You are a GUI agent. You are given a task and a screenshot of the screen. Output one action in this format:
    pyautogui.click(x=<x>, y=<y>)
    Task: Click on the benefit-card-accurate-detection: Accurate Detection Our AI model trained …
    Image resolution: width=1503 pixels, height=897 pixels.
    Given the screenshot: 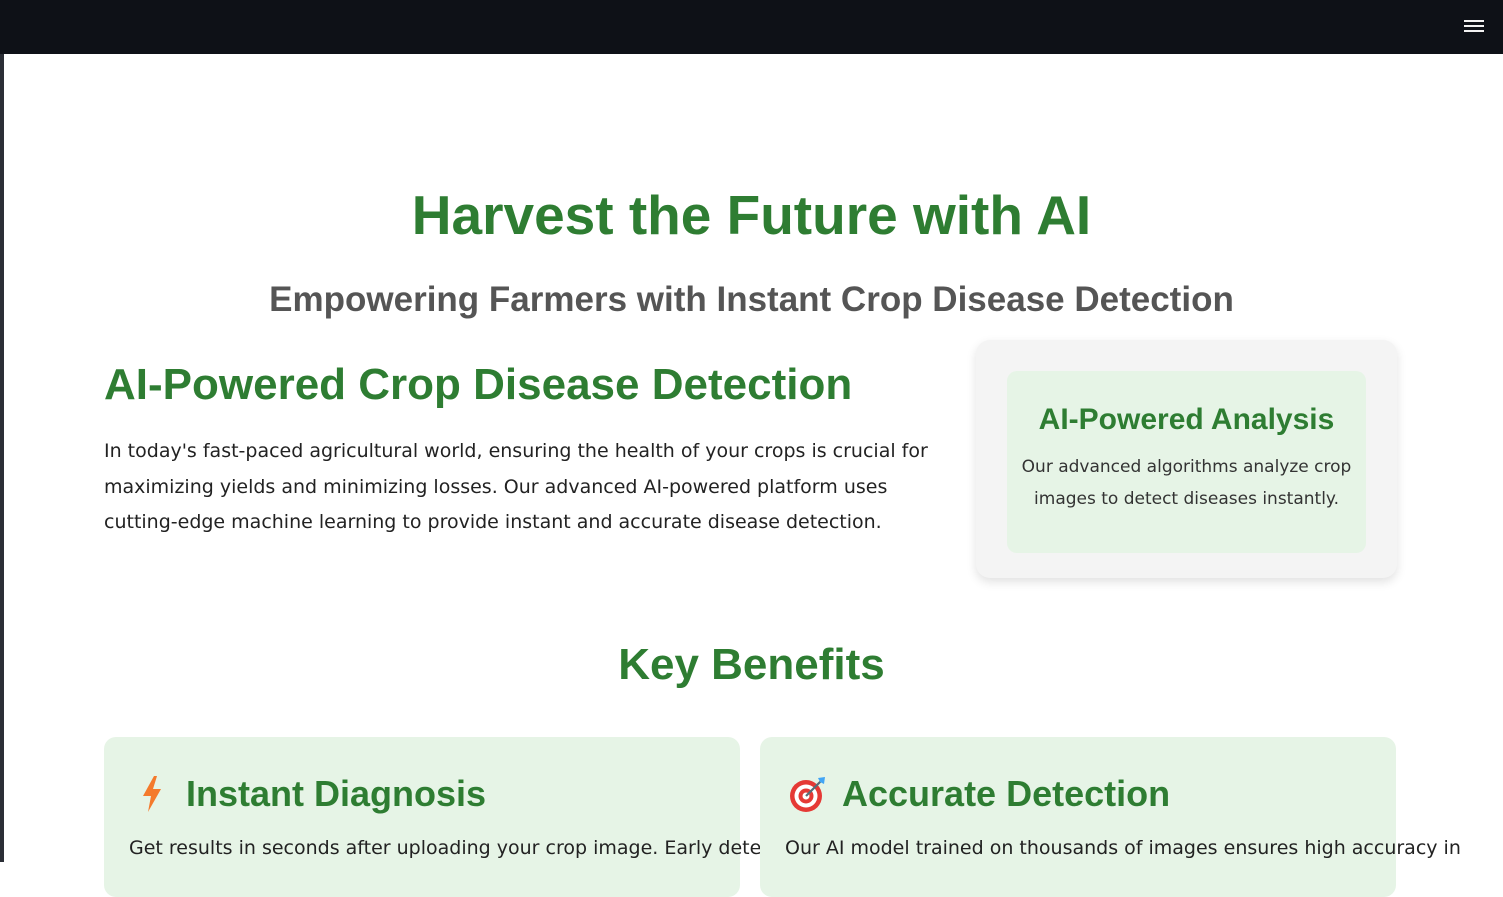 What is the action you would take?
    pyautogui.click(x=1110, y=817)
    